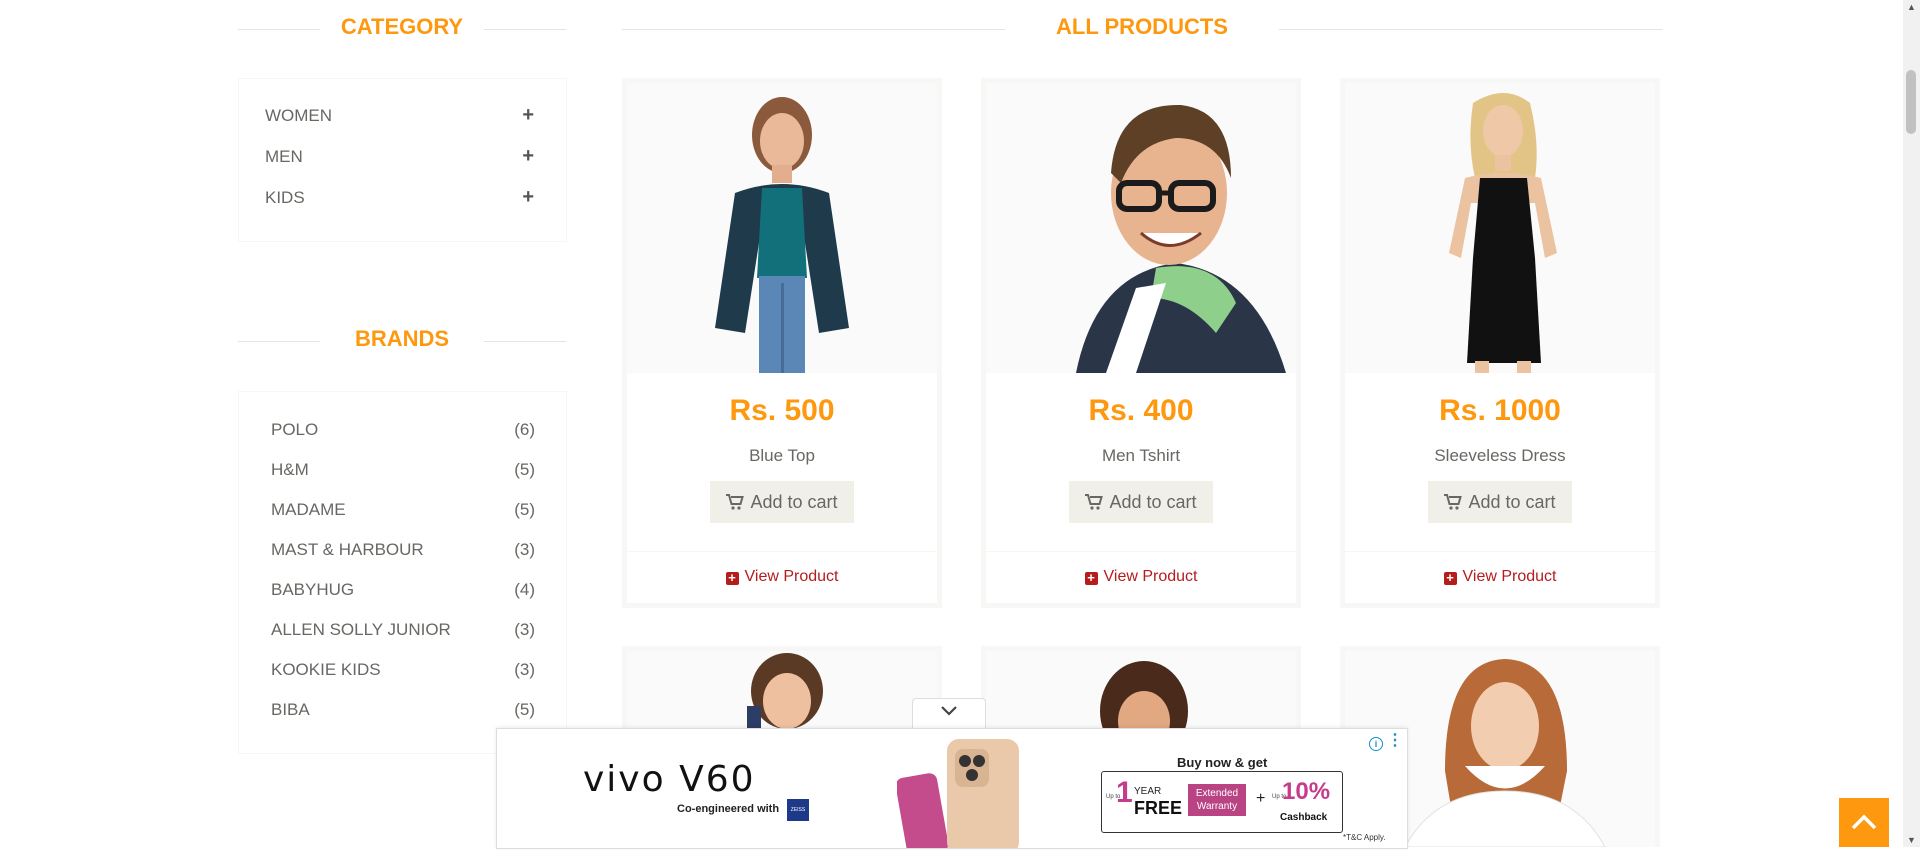 The height and width of the screenshot is (853, 1920). What do you see at coordinates (402, 511) in the screenshot?
I see `brand-item-madame: MADAME (5)` at bounding box center [402, 511].